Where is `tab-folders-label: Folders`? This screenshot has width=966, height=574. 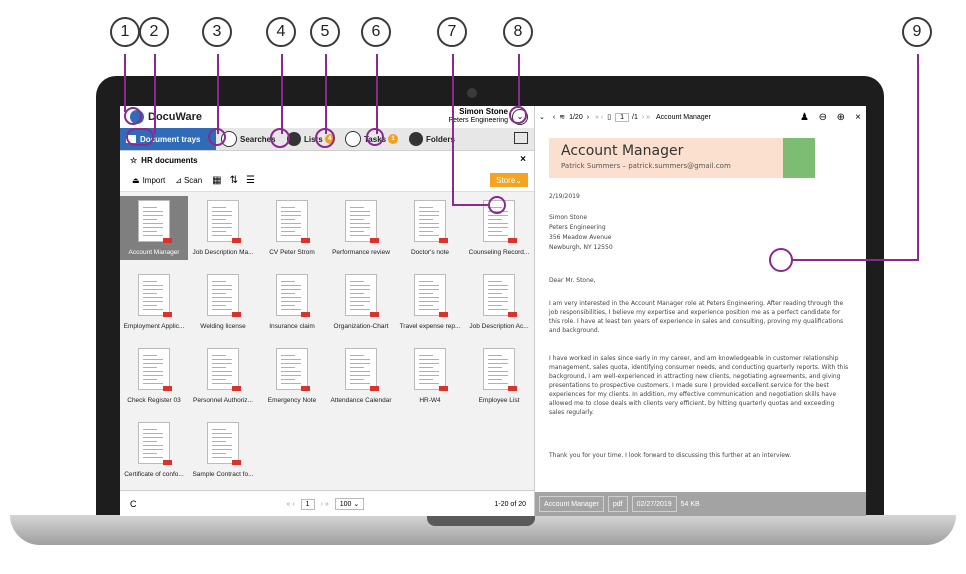
tab-folders-label: Folders is located at coordinates (440, 139).